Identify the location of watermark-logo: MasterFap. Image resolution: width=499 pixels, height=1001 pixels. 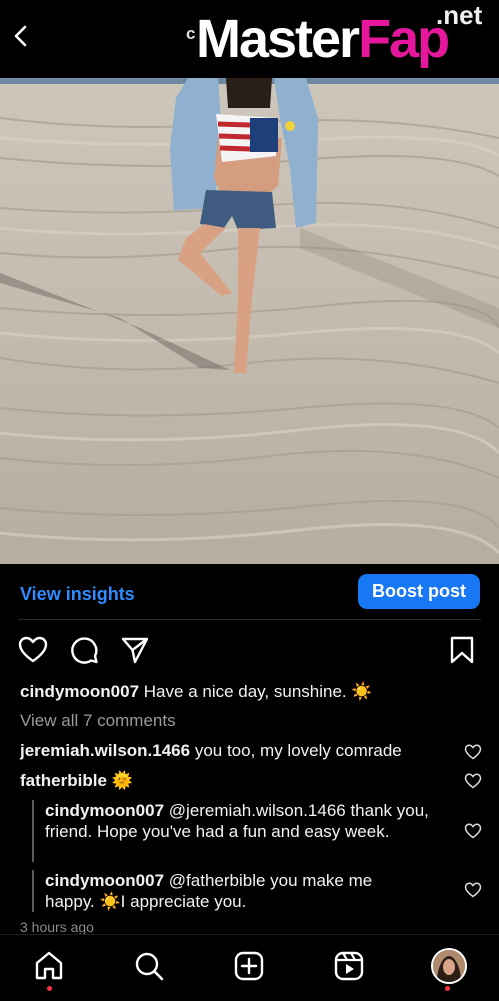
(323, 39).